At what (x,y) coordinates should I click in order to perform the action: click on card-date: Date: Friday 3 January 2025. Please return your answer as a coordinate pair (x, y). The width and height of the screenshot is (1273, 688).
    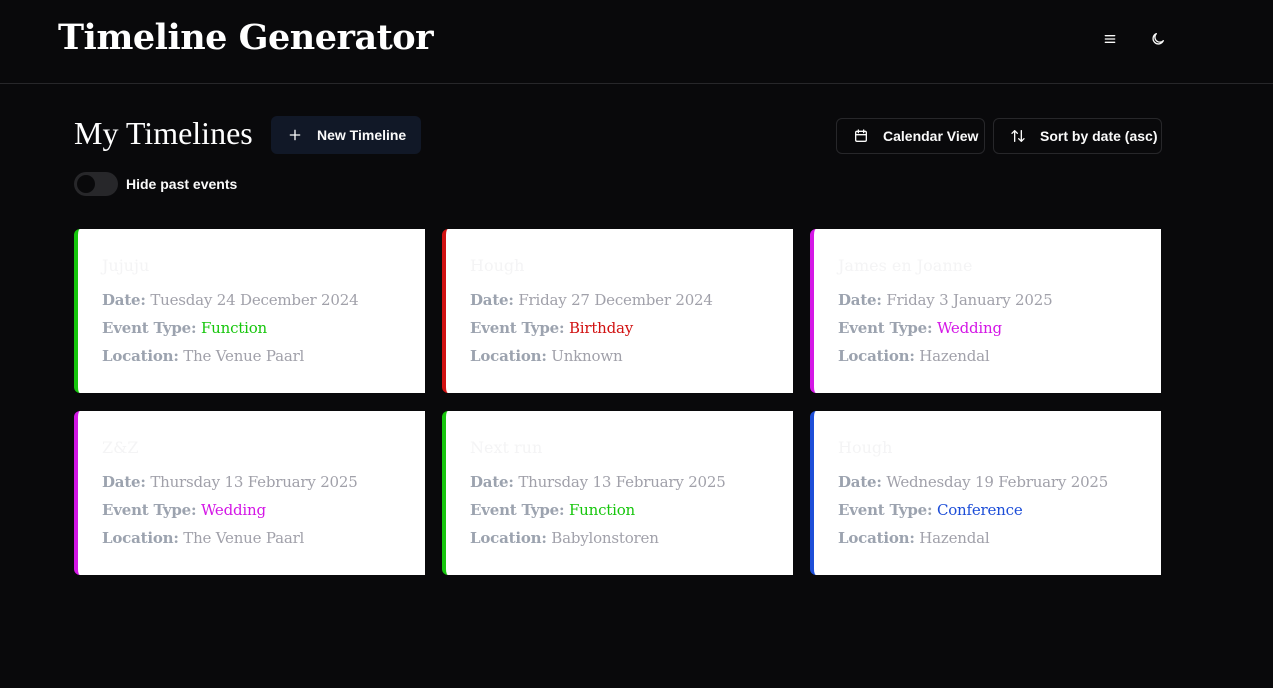
    Looking at the image, I should click on (945, 300).